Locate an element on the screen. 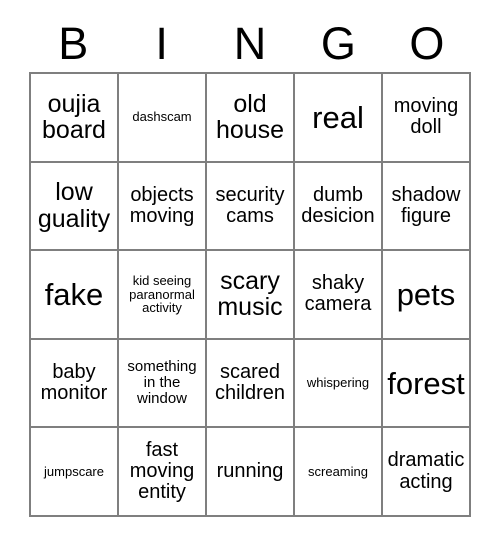 Image resolution: width=500 pixels, height=544 pixels. bingo-cell: oujia board is located at coordinates (75, 118).